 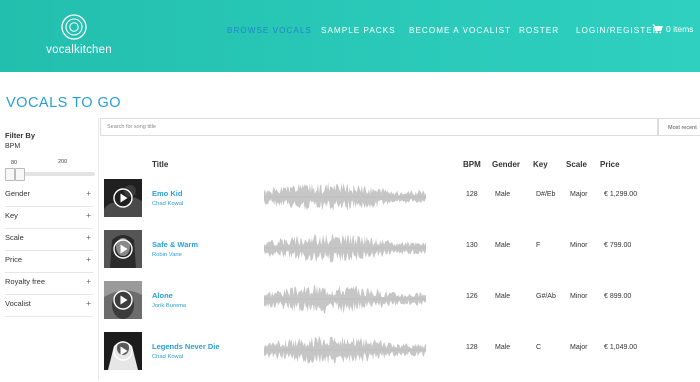 I want to click on row-bpm: 130, so click(x=472, y=245).